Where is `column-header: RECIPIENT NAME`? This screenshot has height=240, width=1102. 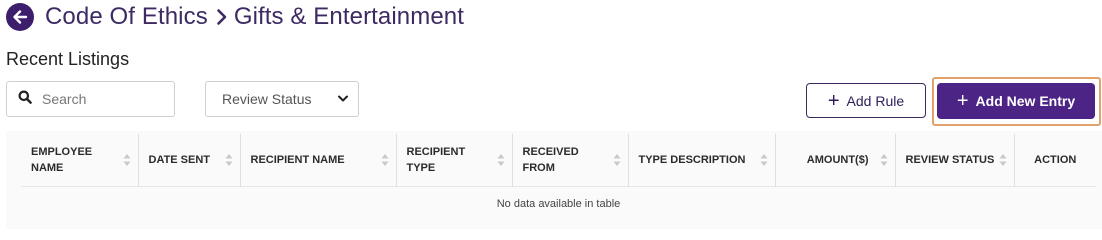 column-header: RECIPIENT NAME is located at coordinates (317, 160).